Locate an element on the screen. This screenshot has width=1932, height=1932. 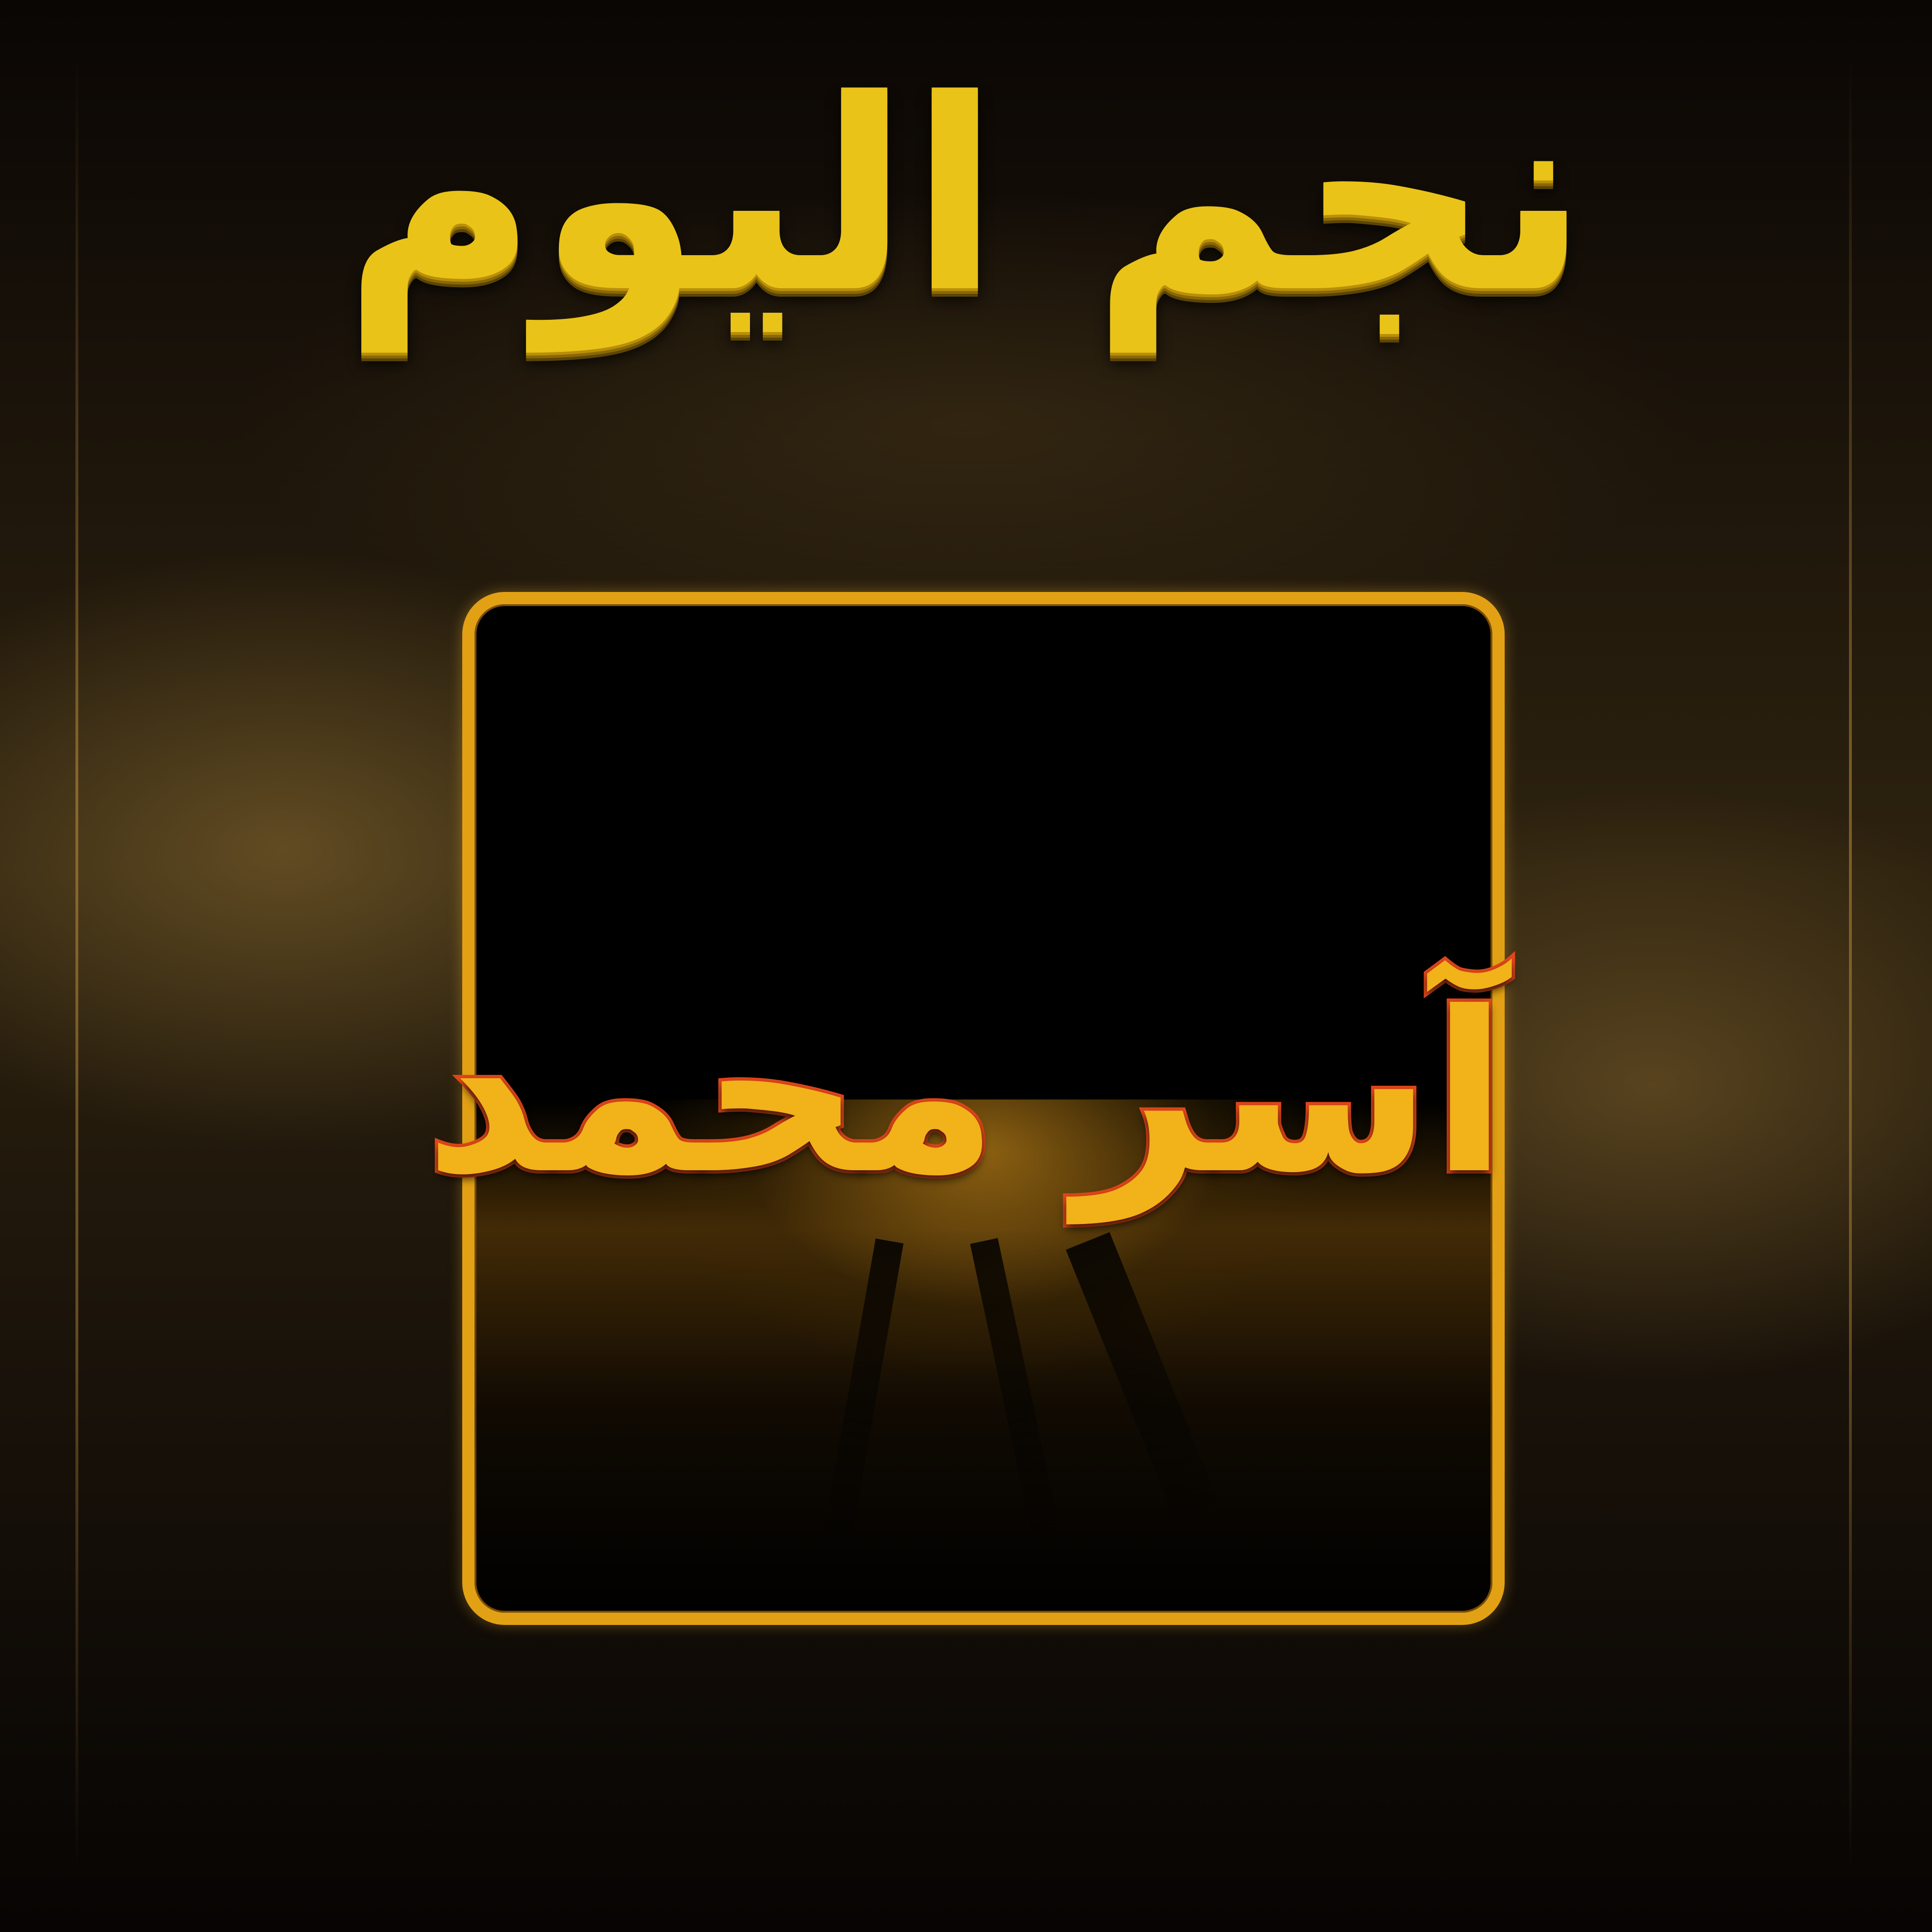
poster-title: نجم اليوم is located at coordinates (966, 197).